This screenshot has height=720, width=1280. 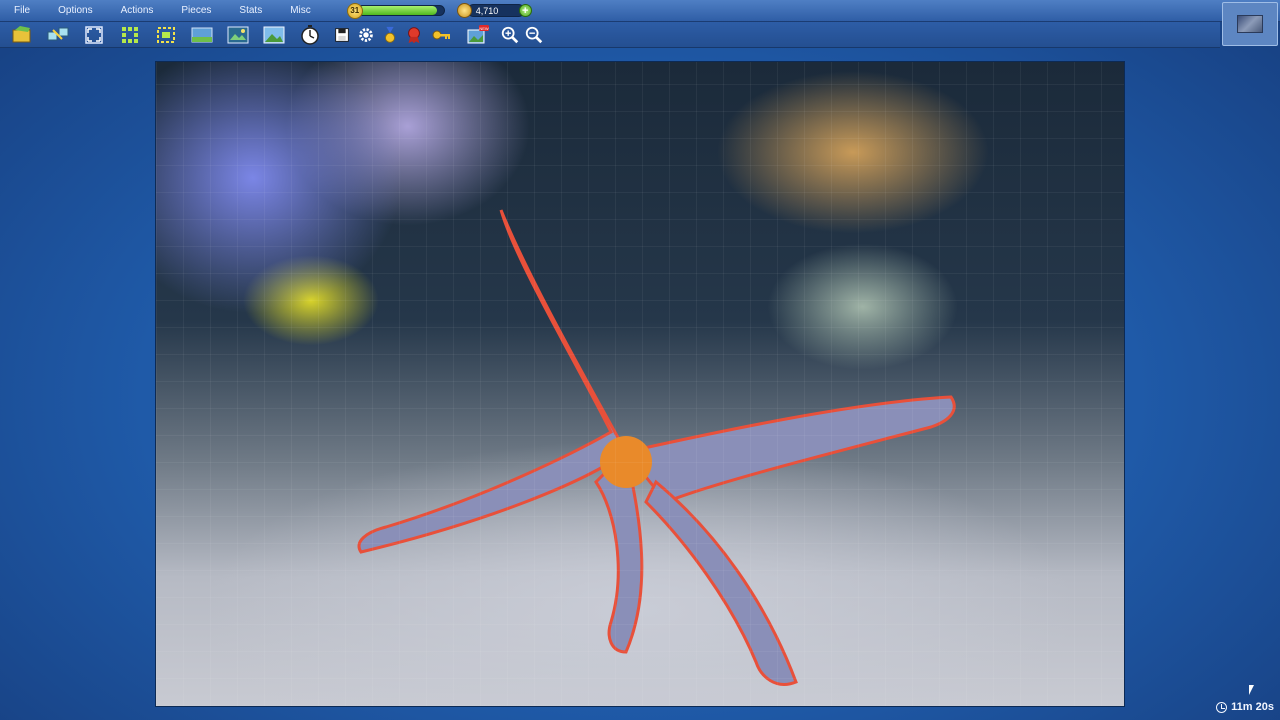 I want to click on background-button, so click(x=202, y=35).